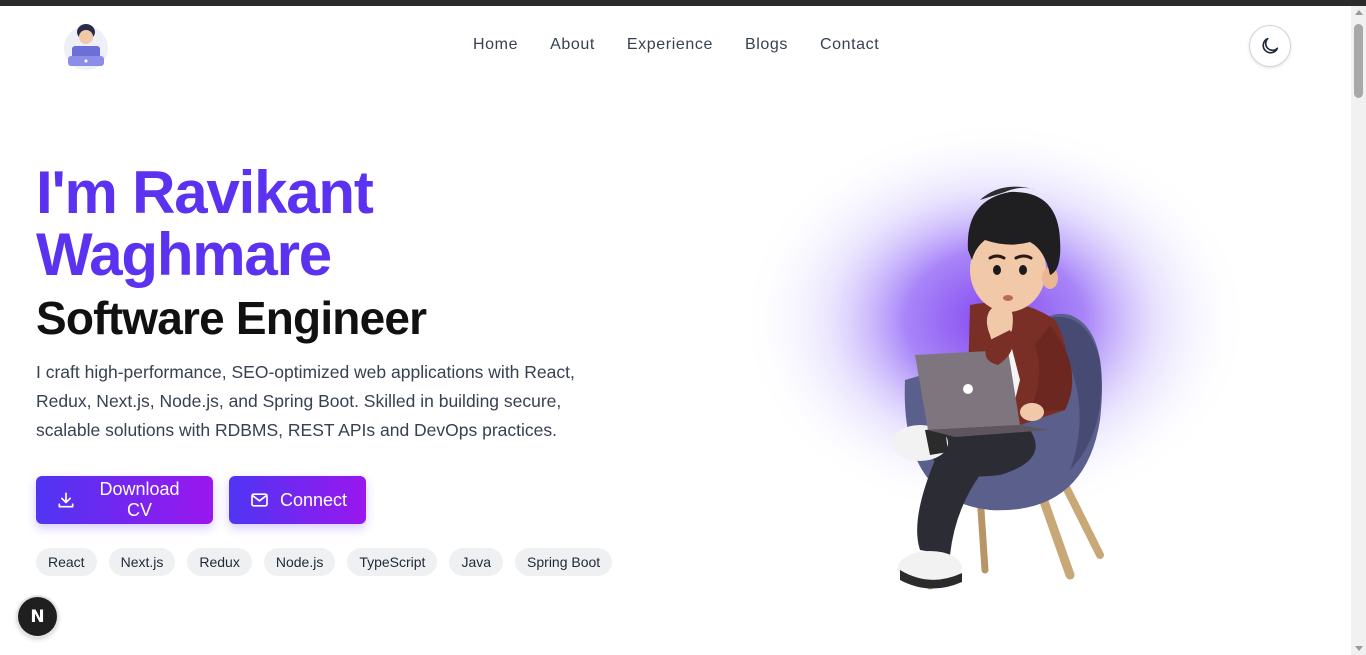  Describe the element at coordinates (766, 45) in the screenshot. I see `nav-link-blogs: Blogs` at that location.